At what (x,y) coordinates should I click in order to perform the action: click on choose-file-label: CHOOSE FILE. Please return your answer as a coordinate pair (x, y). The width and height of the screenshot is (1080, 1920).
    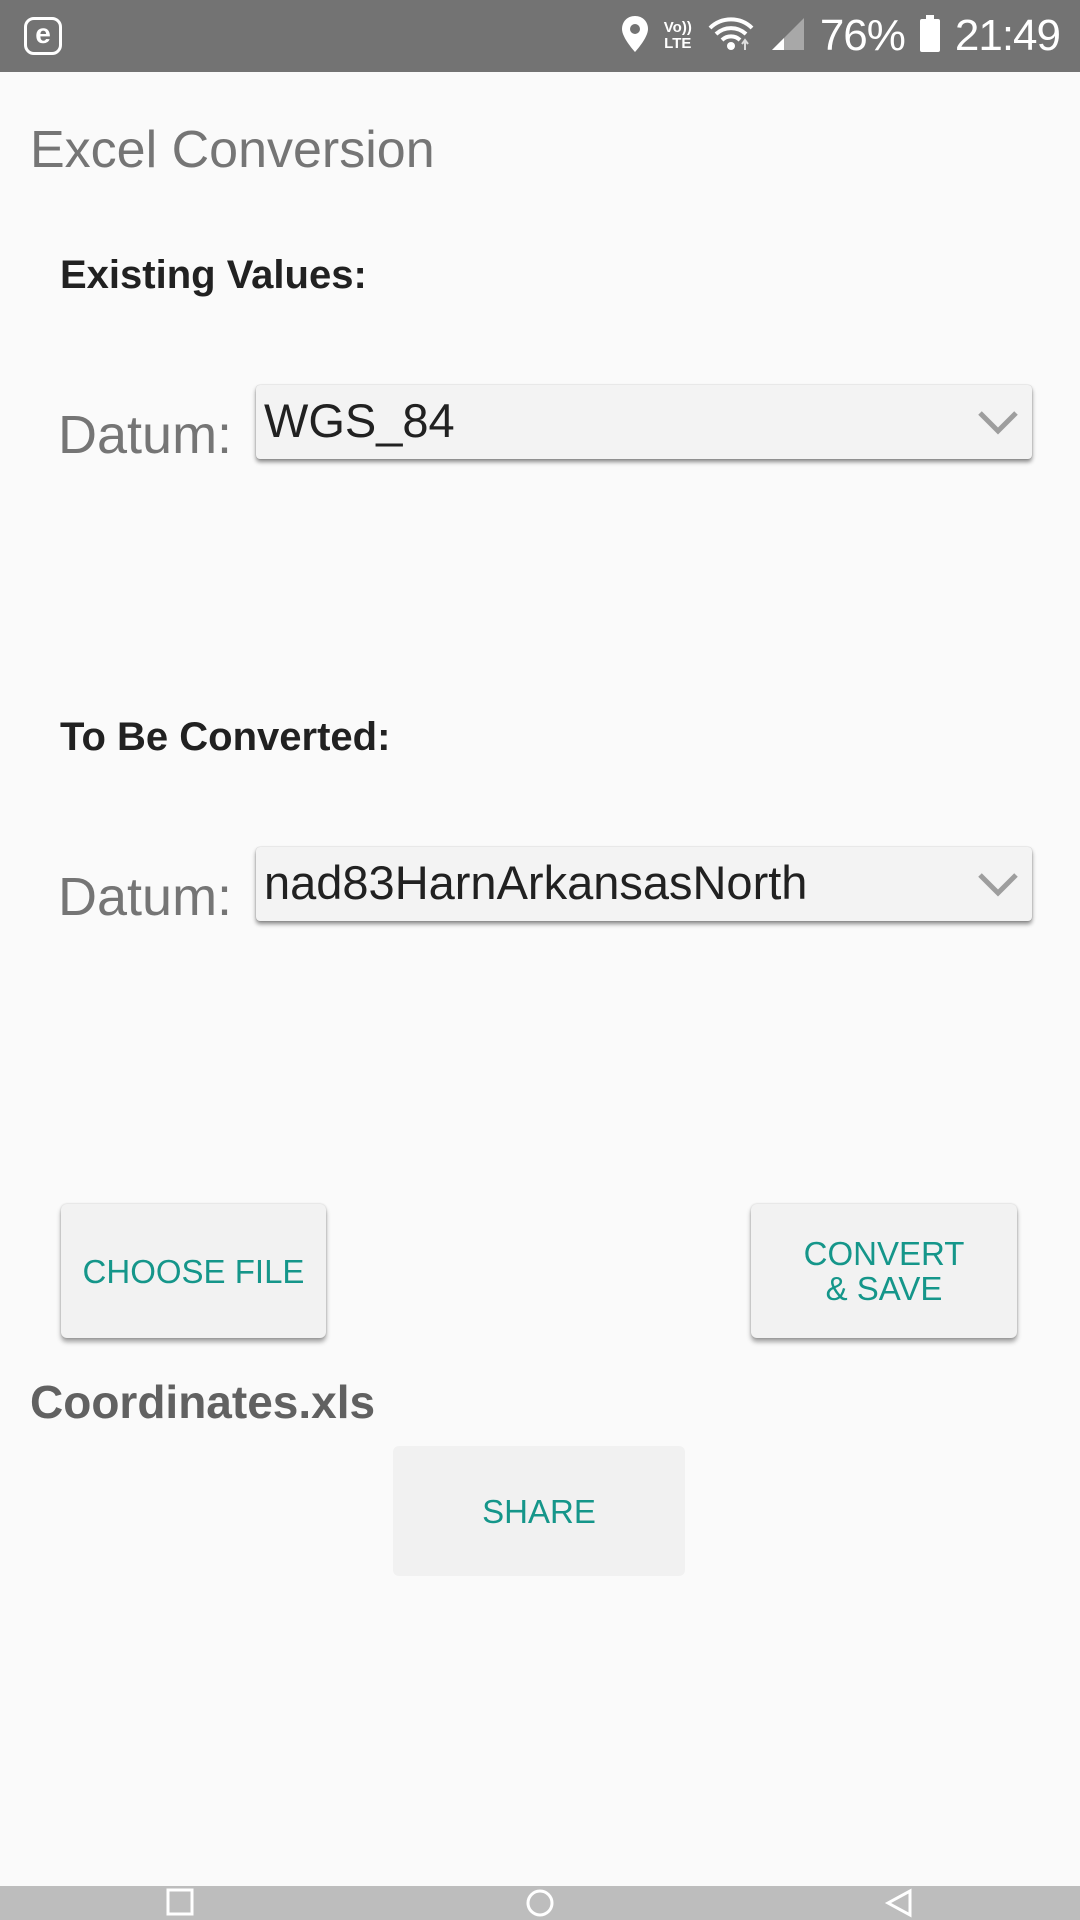
    Looking at the image, I should click on (193, 1271).